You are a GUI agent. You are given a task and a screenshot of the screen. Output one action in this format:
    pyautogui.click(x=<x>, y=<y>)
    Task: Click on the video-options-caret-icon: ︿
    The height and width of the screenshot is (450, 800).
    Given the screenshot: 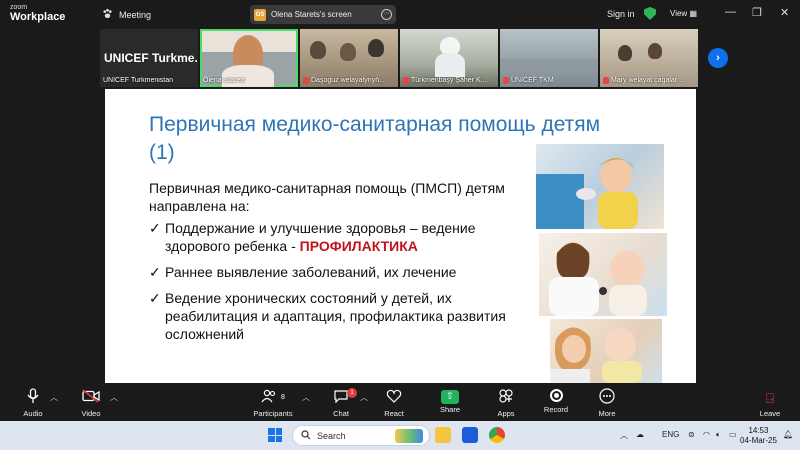 What is the action you would take?
    pyautogui.click(x=114, y=397)
    